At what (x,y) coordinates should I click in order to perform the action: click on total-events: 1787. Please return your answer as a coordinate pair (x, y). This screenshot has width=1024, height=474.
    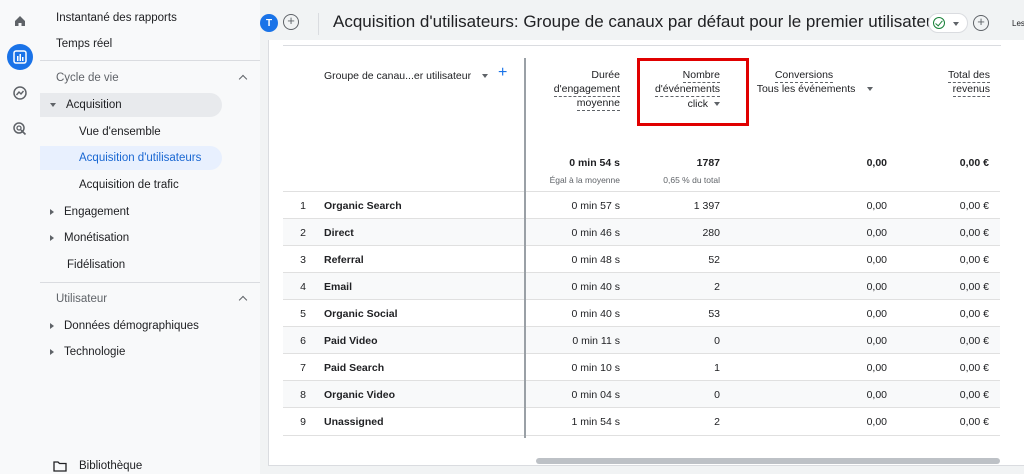
    Looking at the image, I should click on (708, 163).